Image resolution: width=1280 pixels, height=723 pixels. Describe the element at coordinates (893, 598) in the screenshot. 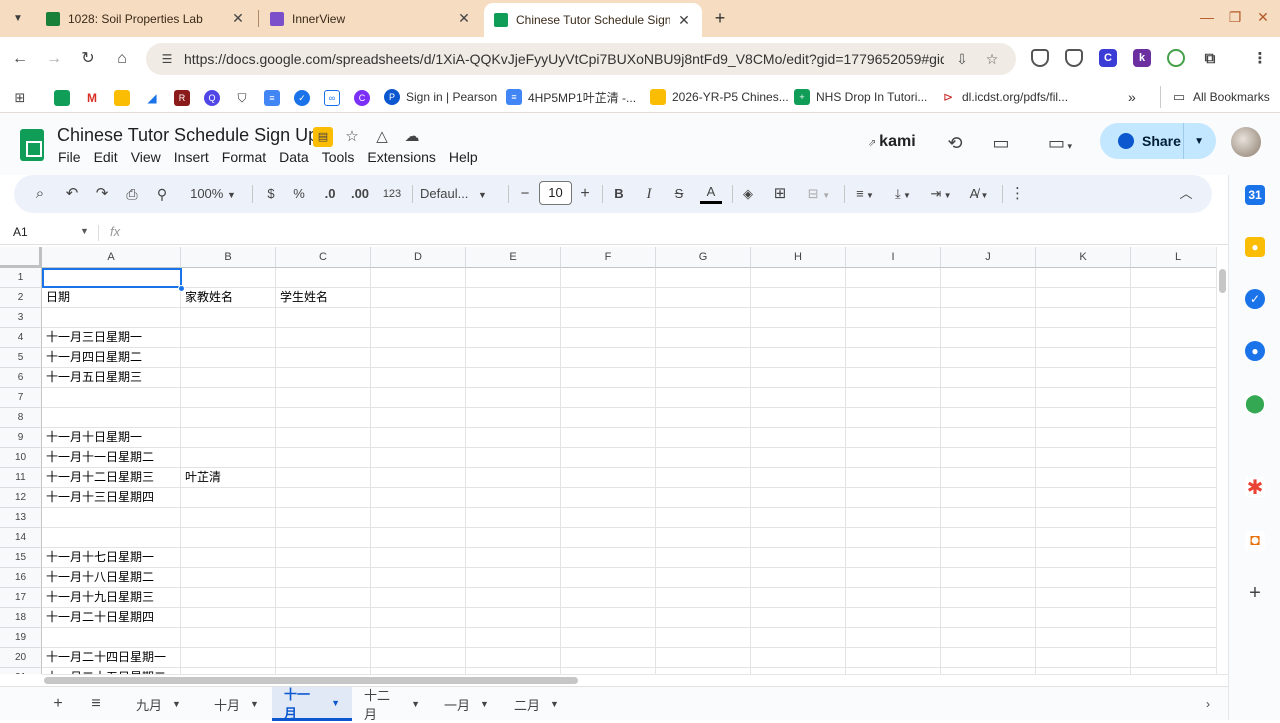

I see `cell-i17` at that location.